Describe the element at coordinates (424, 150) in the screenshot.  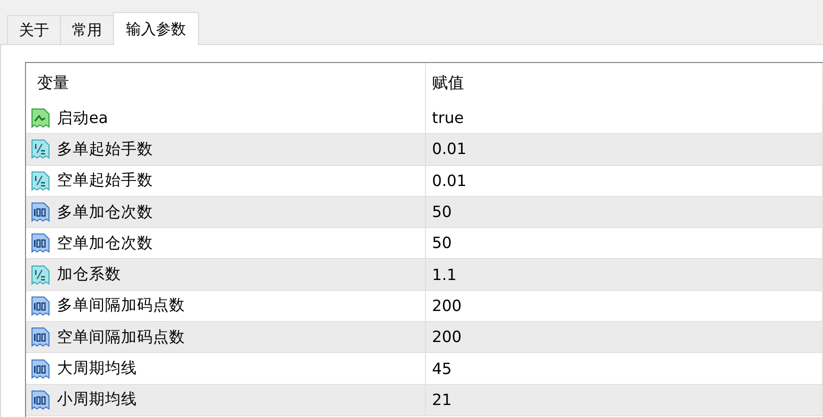
I see `table-row: 多单起始手数 0.01` at that location.